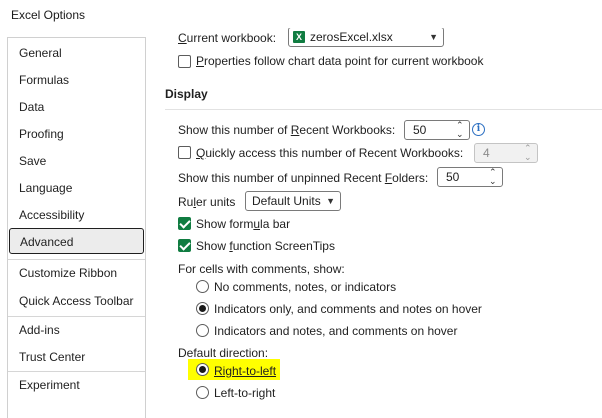 The height and width of the screenshot is (418, 602). Describe the element at coordinates (182, 38) in the screenshot. I see `current-workbook-label-accesskey: C` at that location.